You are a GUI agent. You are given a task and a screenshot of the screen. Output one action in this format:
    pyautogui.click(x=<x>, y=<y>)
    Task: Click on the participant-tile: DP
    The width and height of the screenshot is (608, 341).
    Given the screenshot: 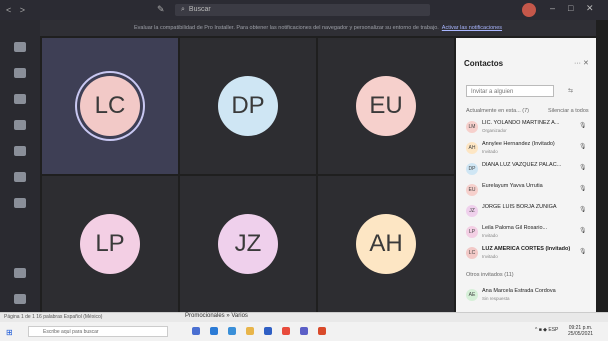 What is the action you would take?
    pyautogui.click(x=248, y=106)
    